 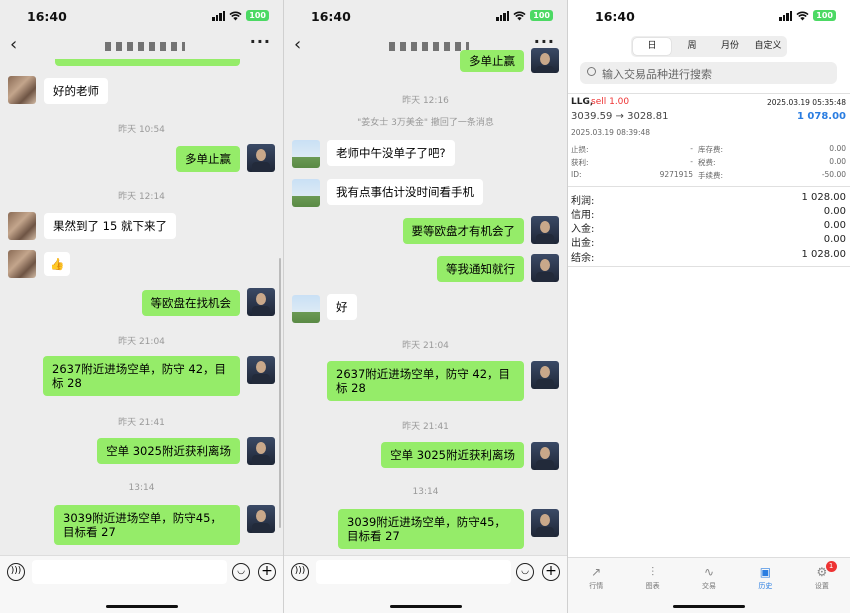 I want to click on recall-notice: "姜女士 3万美金" 撤回了一条消息, so click(x=425, y=123).